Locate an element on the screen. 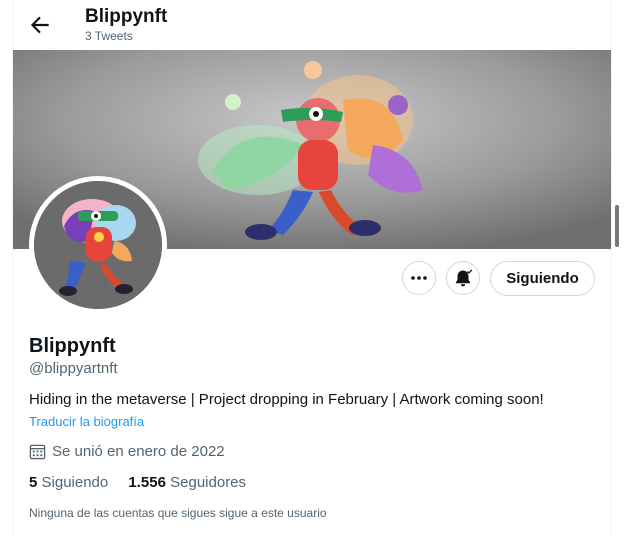 The height and width of the screenshot is (536, 633). join-date: Se unió en enero de 2022 is located at coordinates (127, 451).